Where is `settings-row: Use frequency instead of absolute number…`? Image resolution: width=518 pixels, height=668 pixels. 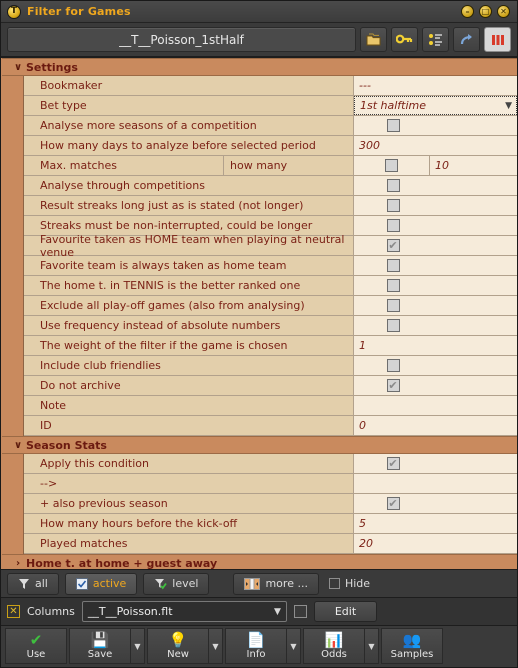
settings-row: Use frequency instead of absolute number… is located at coordinates (270, 326).